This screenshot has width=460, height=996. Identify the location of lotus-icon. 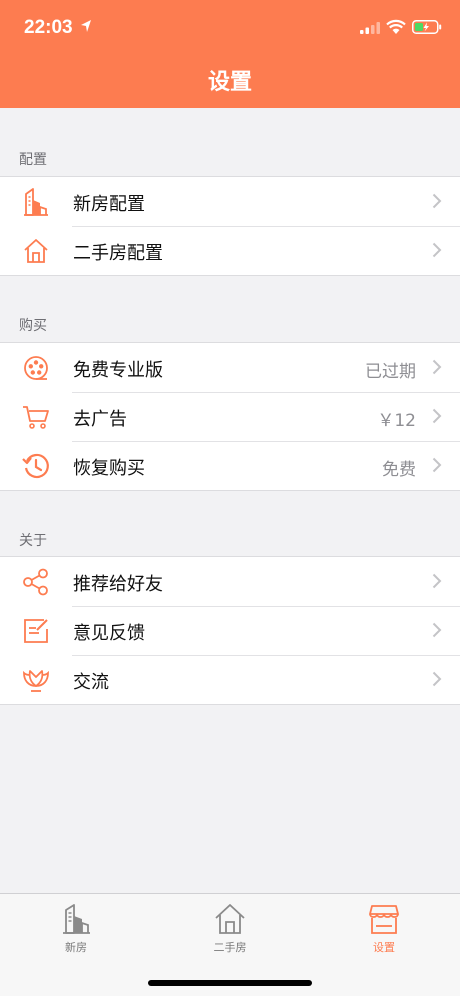
(36, 681).